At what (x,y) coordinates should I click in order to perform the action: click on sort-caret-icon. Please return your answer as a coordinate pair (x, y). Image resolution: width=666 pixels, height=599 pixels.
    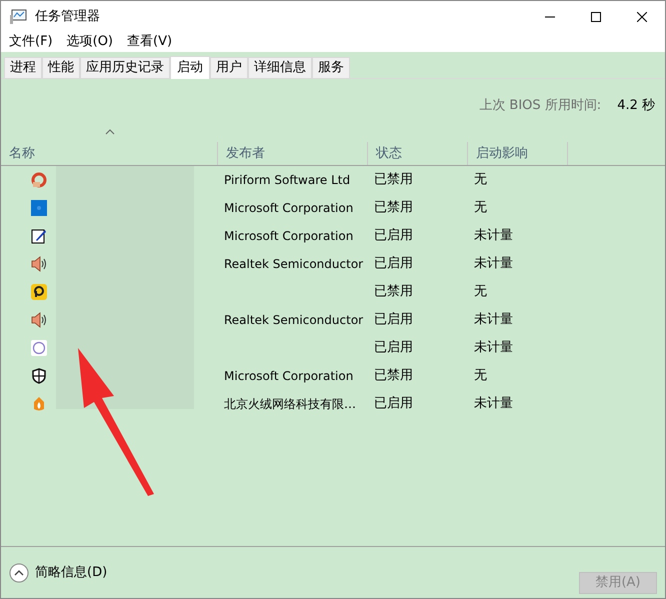
    Looking at the image, I should click on (109, 132).